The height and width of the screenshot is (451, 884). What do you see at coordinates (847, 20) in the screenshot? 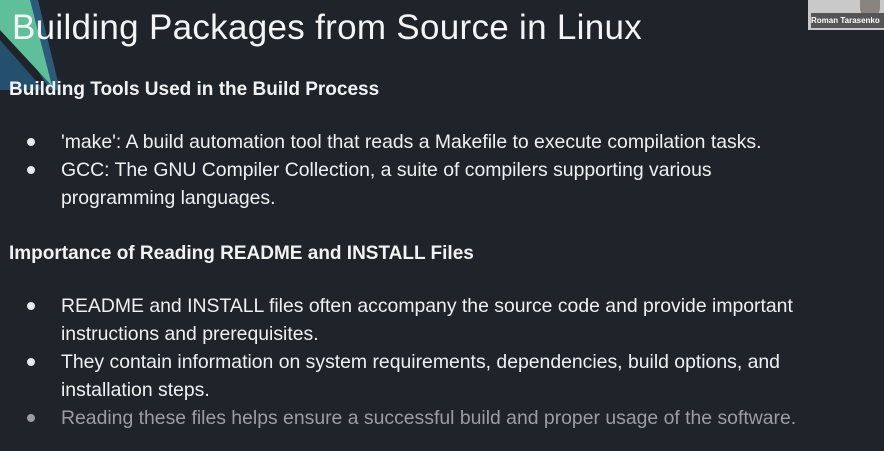
I see `participant-name-label: Roman Tarasenko` at bounding box center [847, 20].